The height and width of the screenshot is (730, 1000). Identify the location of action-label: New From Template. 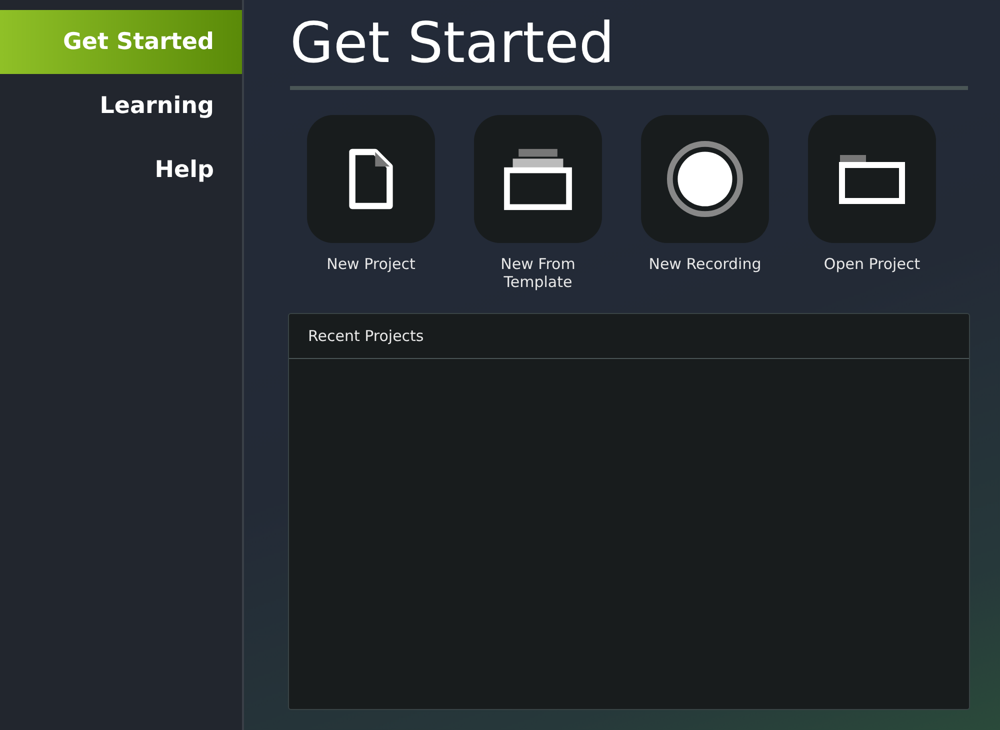
(538, 273).